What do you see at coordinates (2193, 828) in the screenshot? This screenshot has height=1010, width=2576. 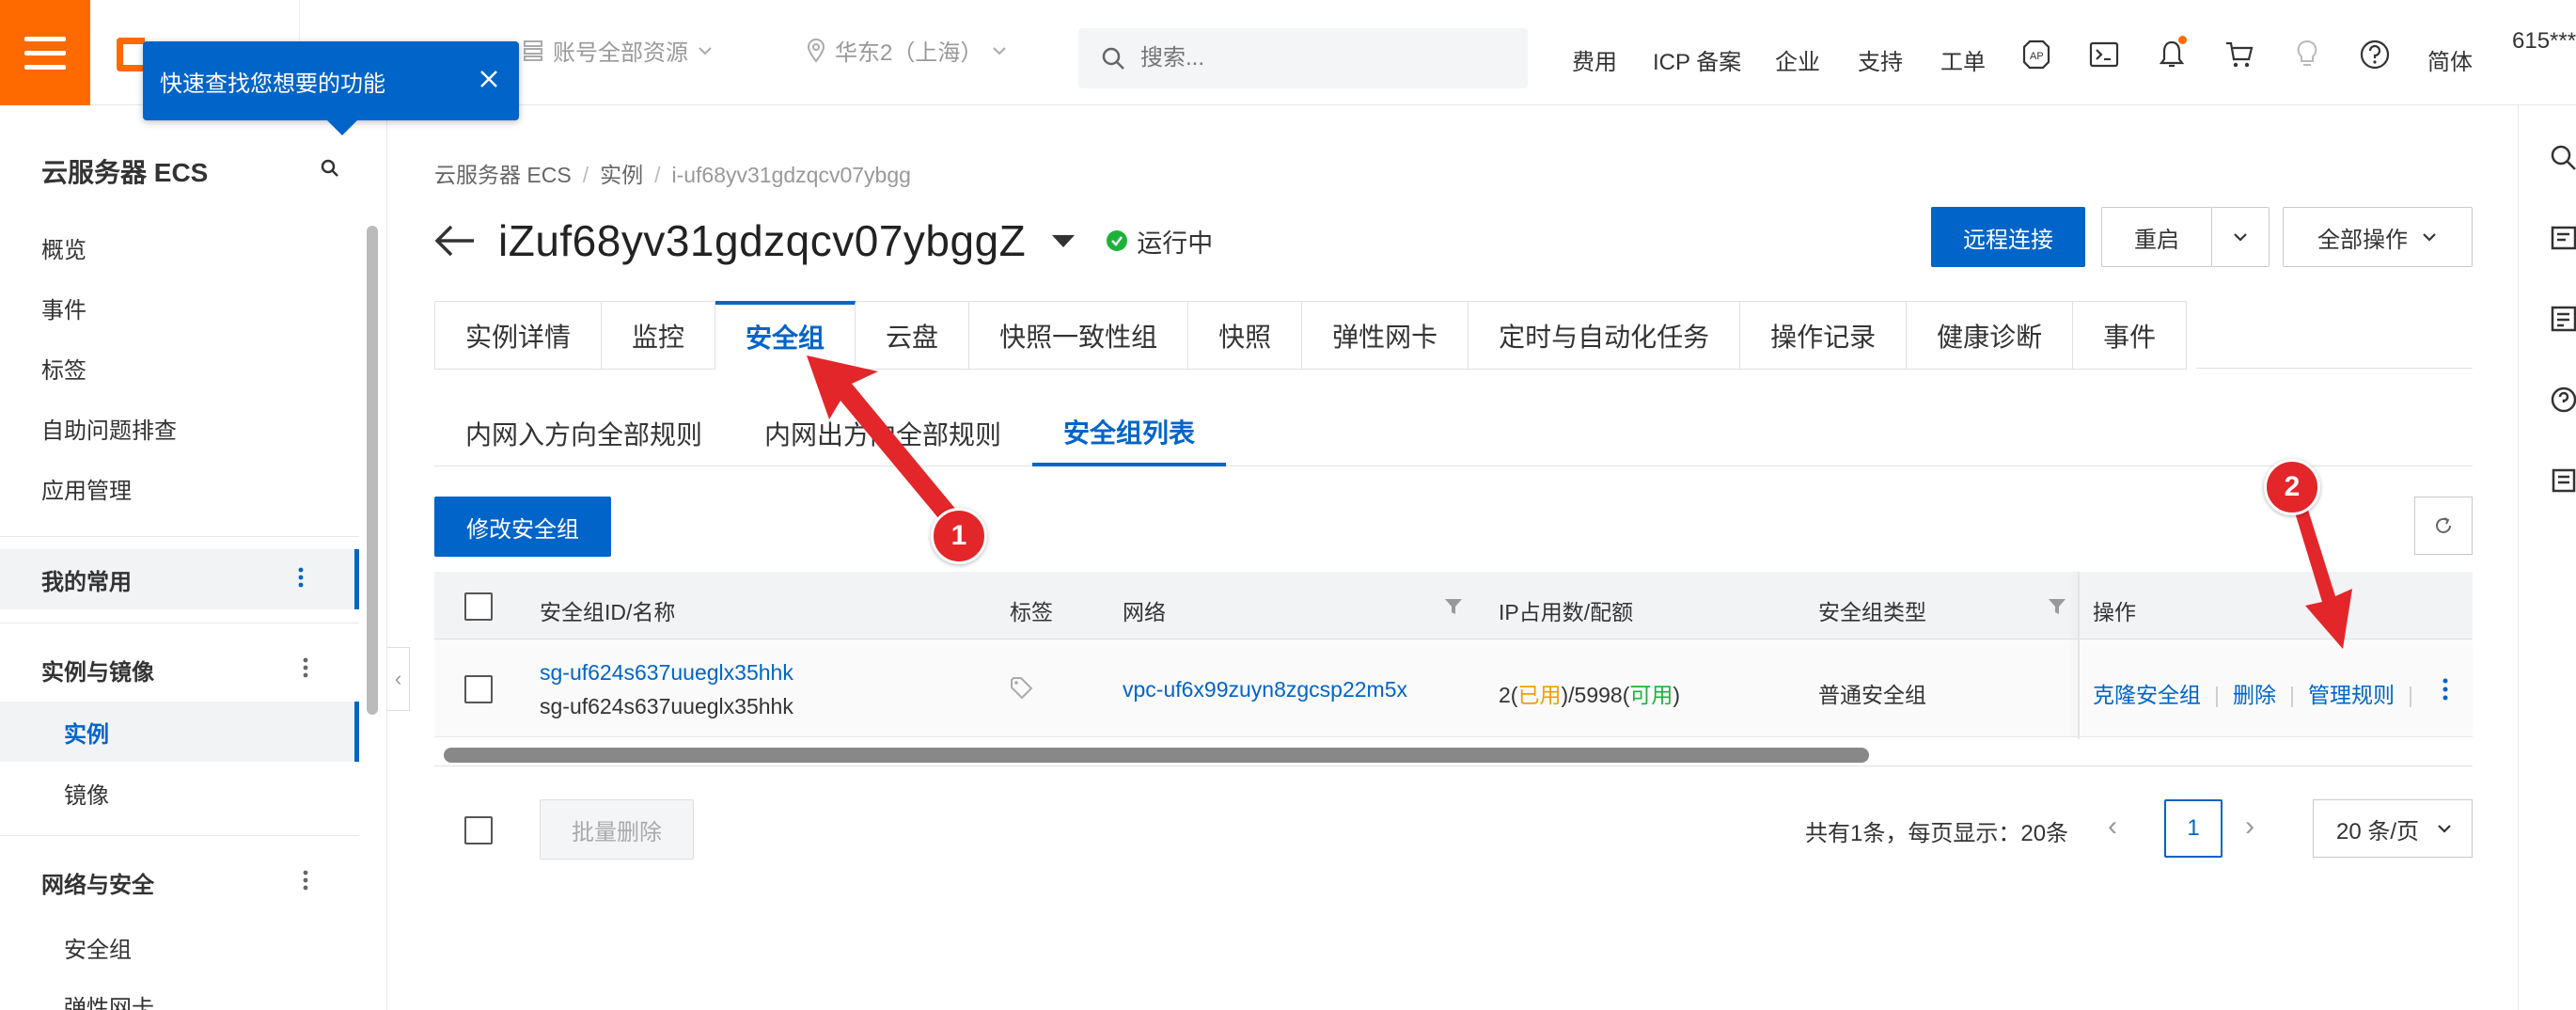 I see `current-page-button: 1` at bounding box center [2193, 828].